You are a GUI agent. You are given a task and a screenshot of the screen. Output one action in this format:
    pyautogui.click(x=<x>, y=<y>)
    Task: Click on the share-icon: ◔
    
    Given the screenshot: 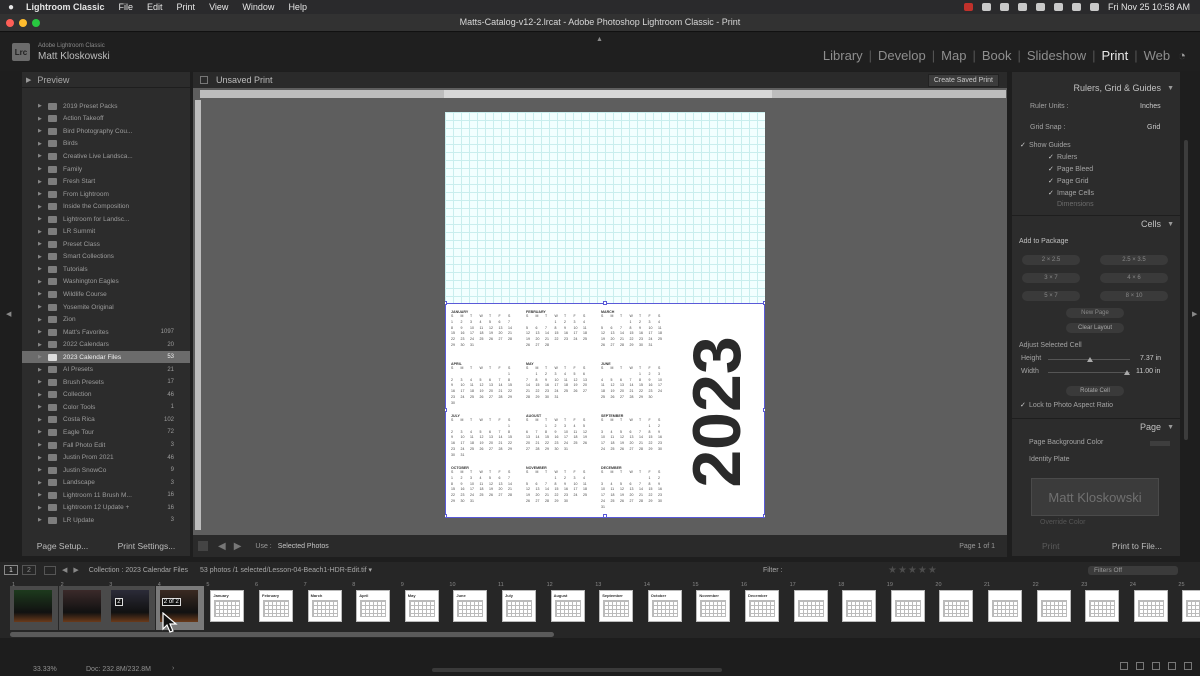 What is the action you would take?
    pyautogui.click(x=1182, y=55)
    